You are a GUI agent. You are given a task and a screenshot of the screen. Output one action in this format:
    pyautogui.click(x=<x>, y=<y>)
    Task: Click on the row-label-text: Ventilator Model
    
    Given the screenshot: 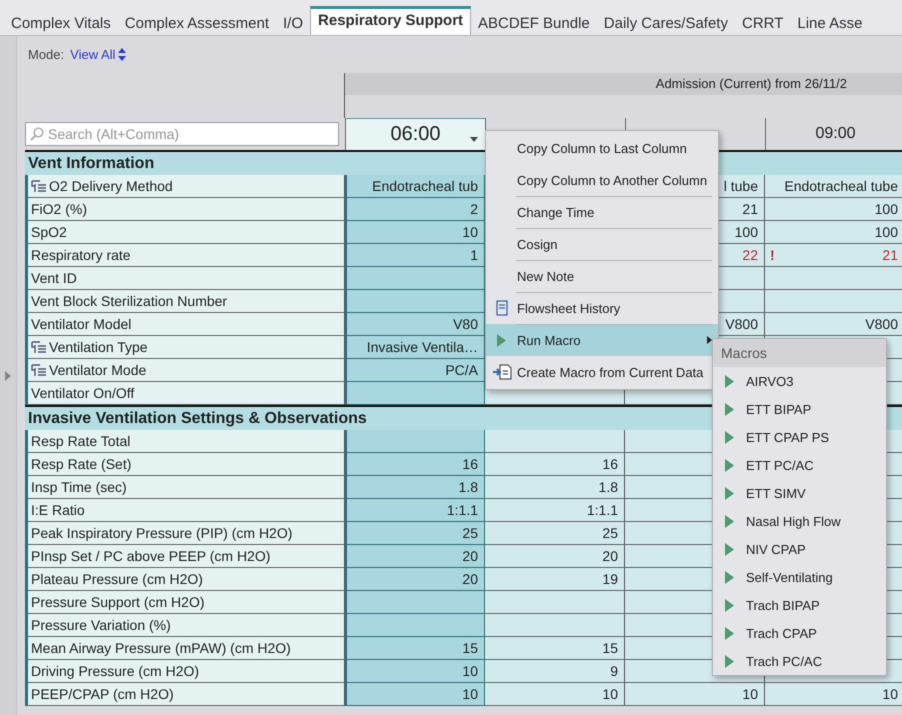 What is the action you would take?
    pyautogui.click(x=81, y=324)
    